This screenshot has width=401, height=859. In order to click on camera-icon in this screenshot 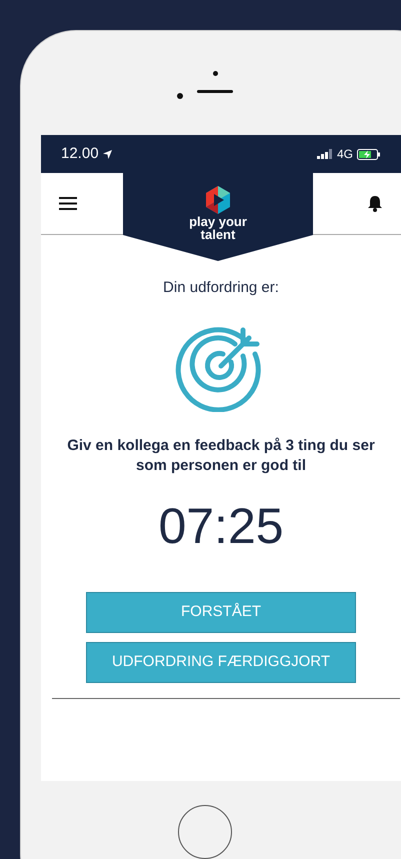, I will do `click(180, 96)`.